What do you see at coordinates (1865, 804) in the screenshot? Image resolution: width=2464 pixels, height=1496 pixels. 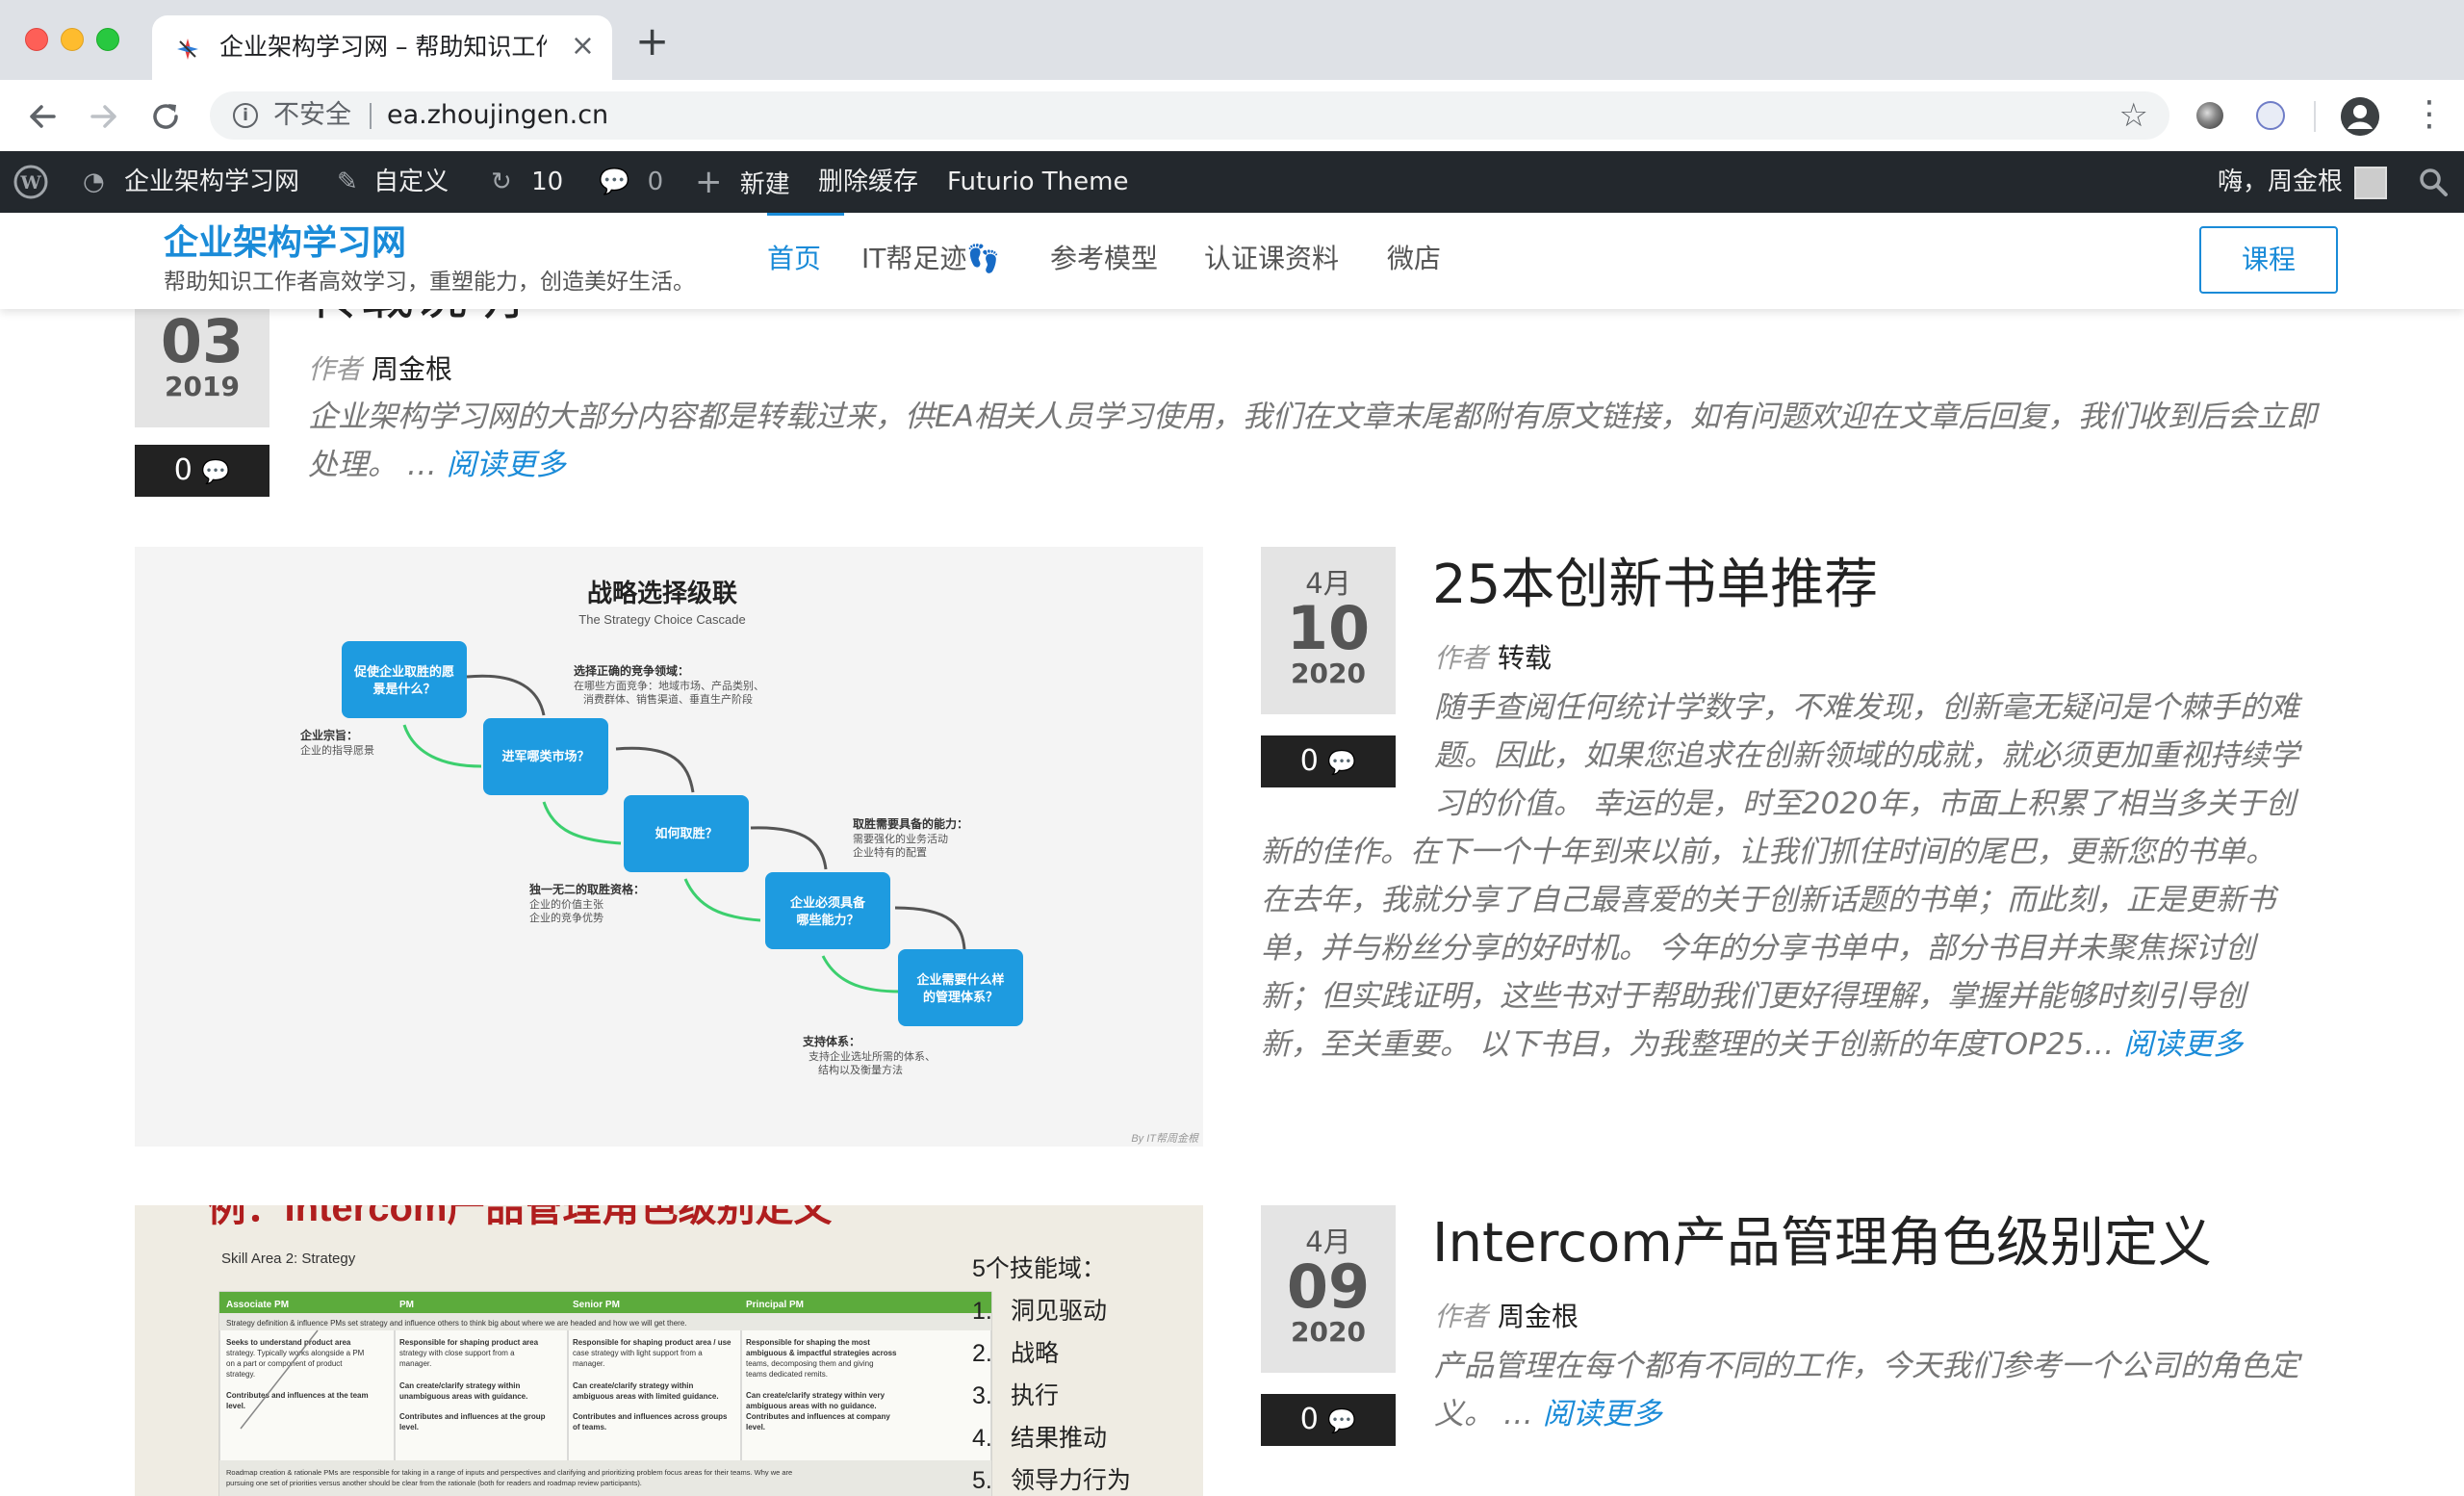 I see `post-excerpt-line: 习的价值。 幸运的是，时至2020年，市面上积累了相当多关于创` at bounding box center [1865, 804].